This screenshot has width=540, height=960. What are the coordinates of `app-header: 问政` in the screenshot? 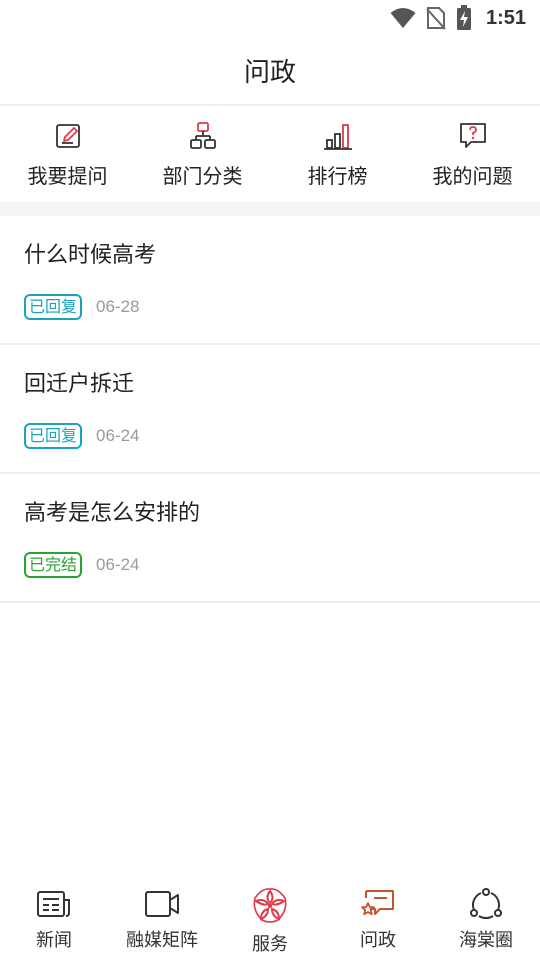 It's located at (270, 71).